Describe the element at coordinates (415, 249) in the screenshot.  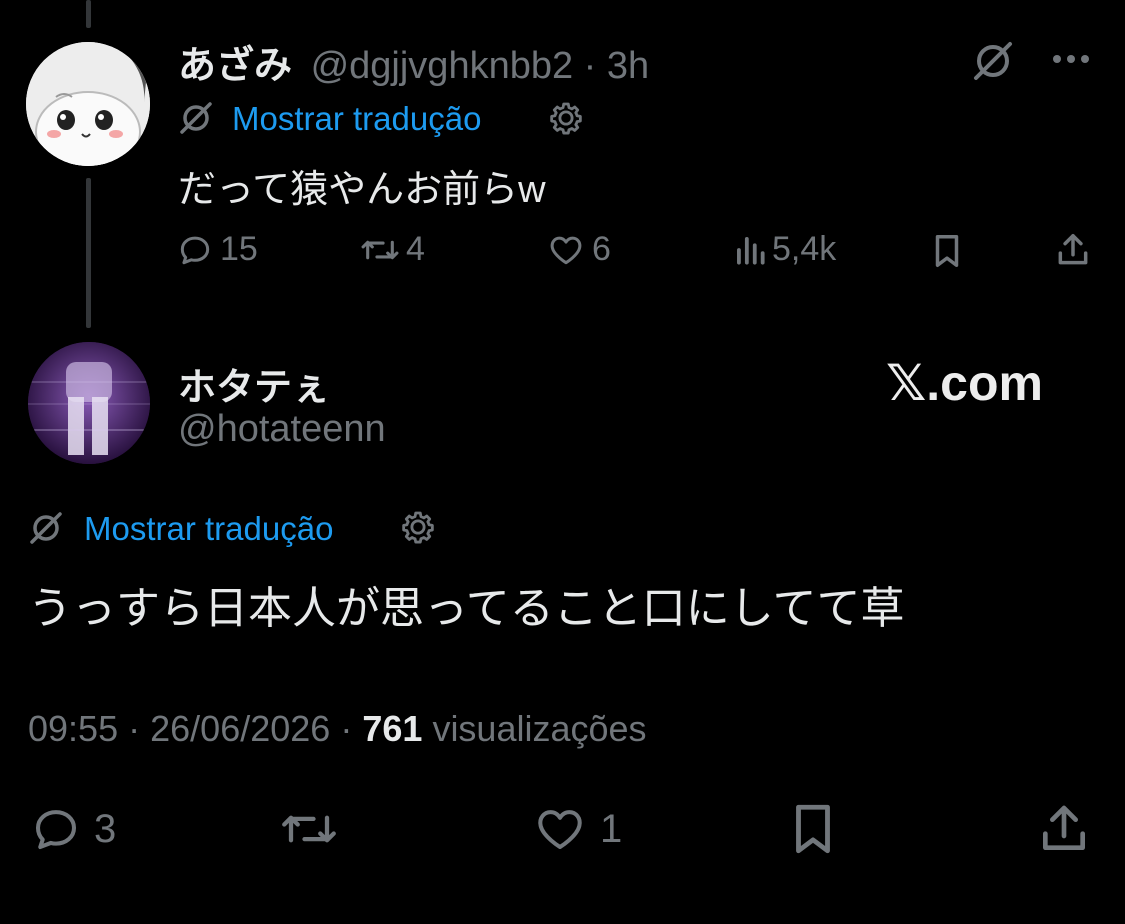
I see `repost-count: 4` at that location.